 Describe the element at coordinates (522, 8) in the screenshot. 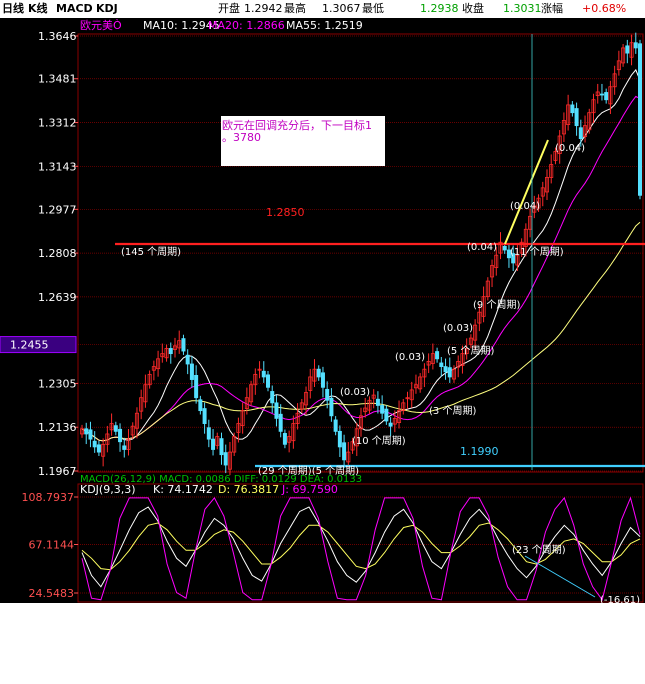

I see `close-value: 1.3031` at that location.